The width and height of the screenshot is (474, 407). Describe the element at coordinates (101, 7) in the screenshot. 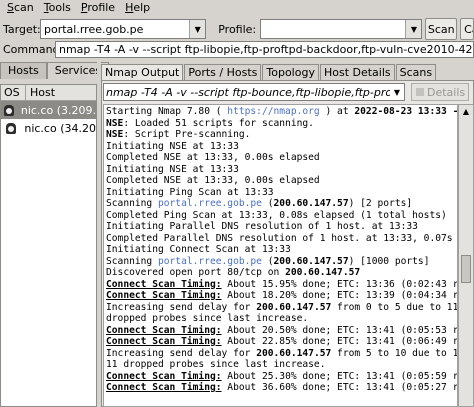

I see `menu-profile-label: rofile` at that location.